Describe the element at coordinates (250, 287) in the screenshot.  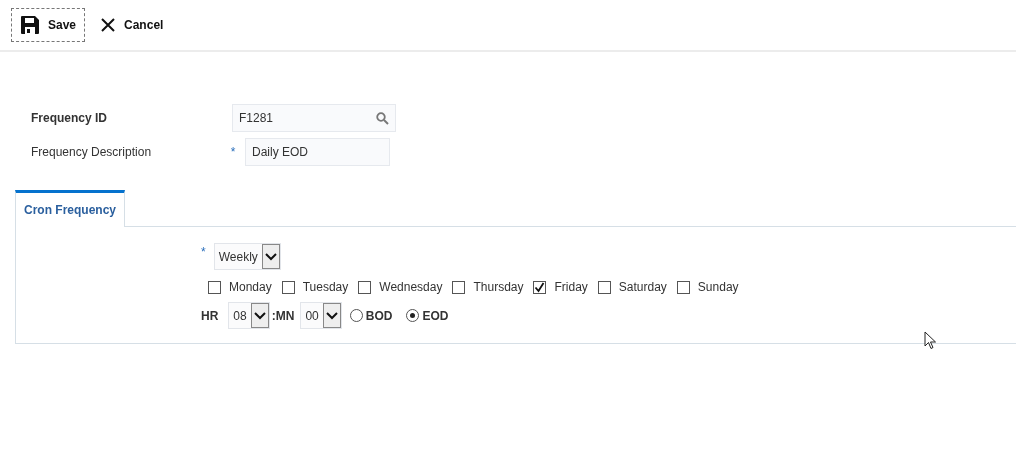
I see `checkbox-label: Monday` at that location.